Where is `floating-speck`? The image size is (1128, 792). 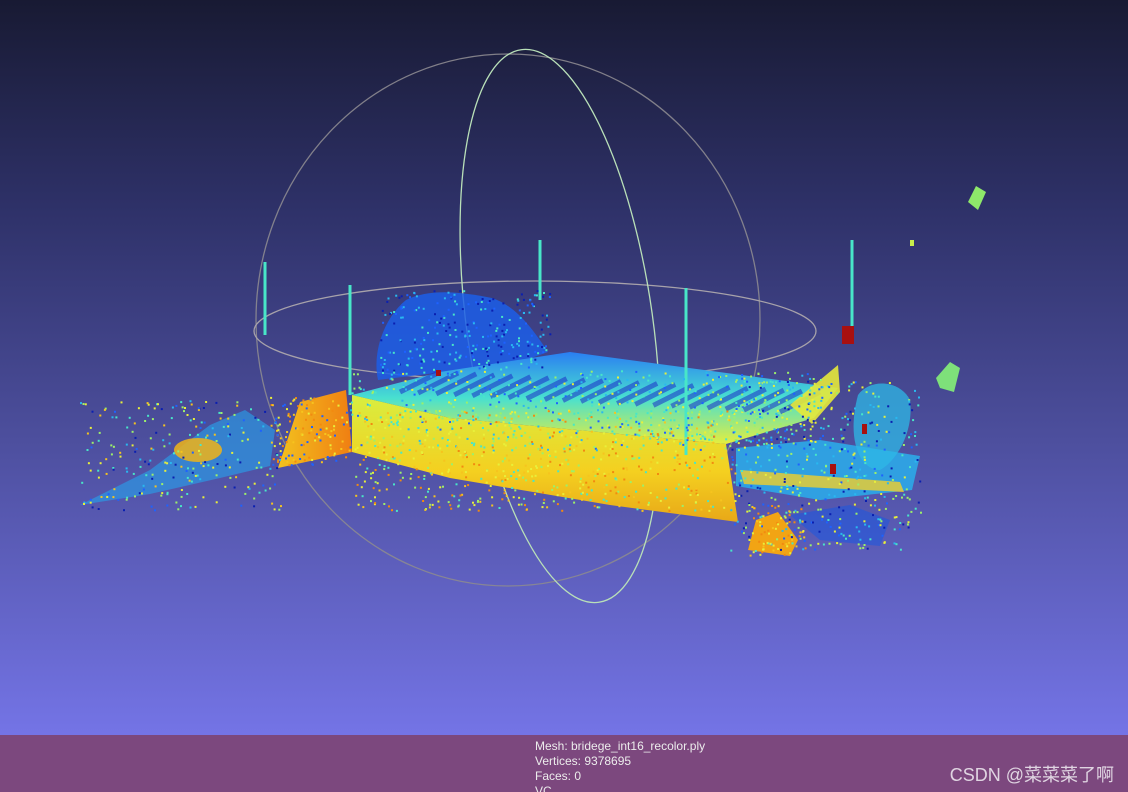
floating-speck is located at coordinates (912, 243).